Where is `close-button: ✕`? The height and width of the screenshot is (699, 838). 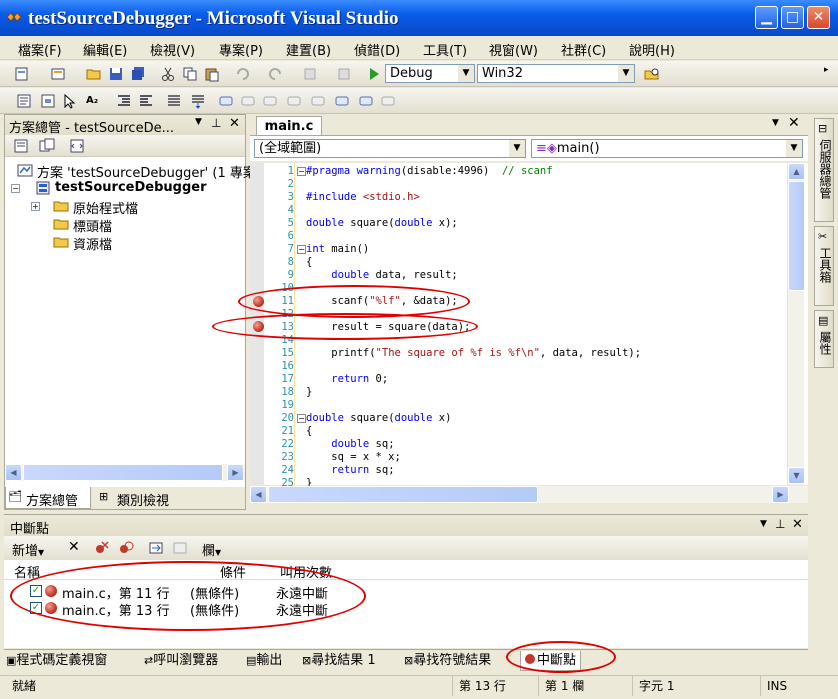
close-button: ✕ is located at coordinates (818, 17).